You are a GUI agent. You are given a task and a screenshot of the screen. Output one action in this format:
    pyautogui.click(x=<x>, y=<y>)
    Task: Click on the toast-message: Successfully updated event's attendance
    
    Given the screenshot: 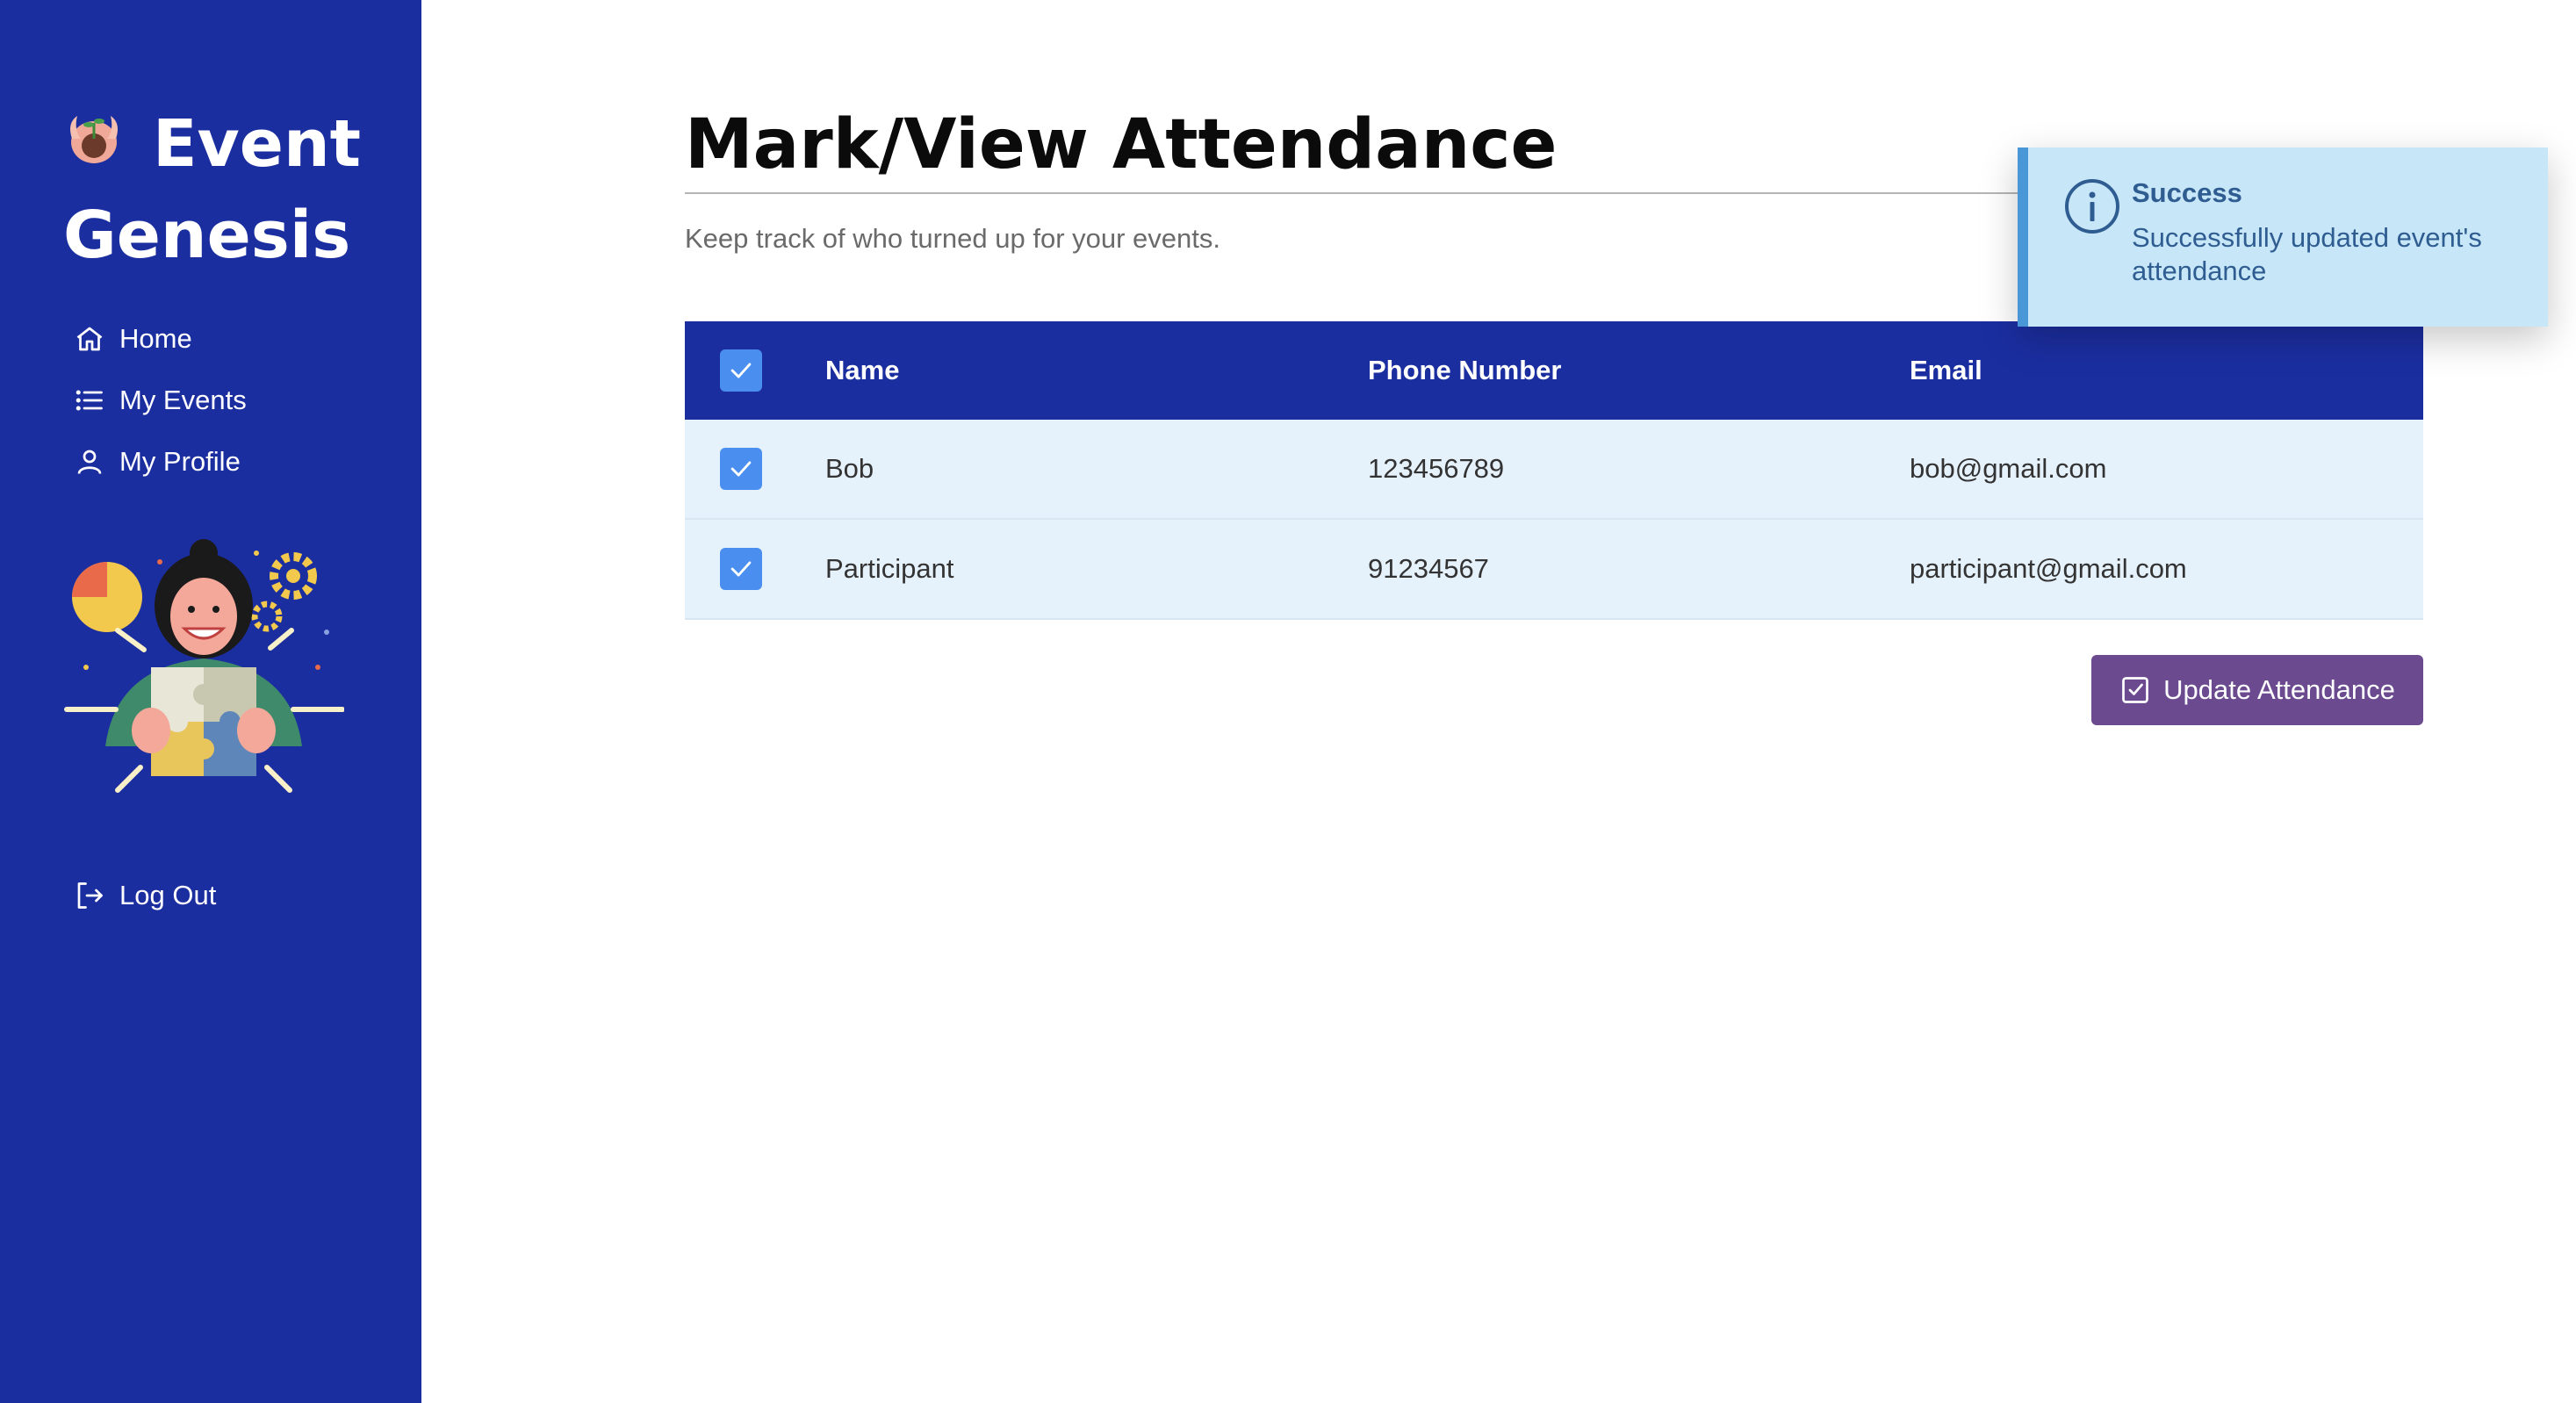 What is the action you would take?
    pyautogui.click(x=2307, y=254)
    